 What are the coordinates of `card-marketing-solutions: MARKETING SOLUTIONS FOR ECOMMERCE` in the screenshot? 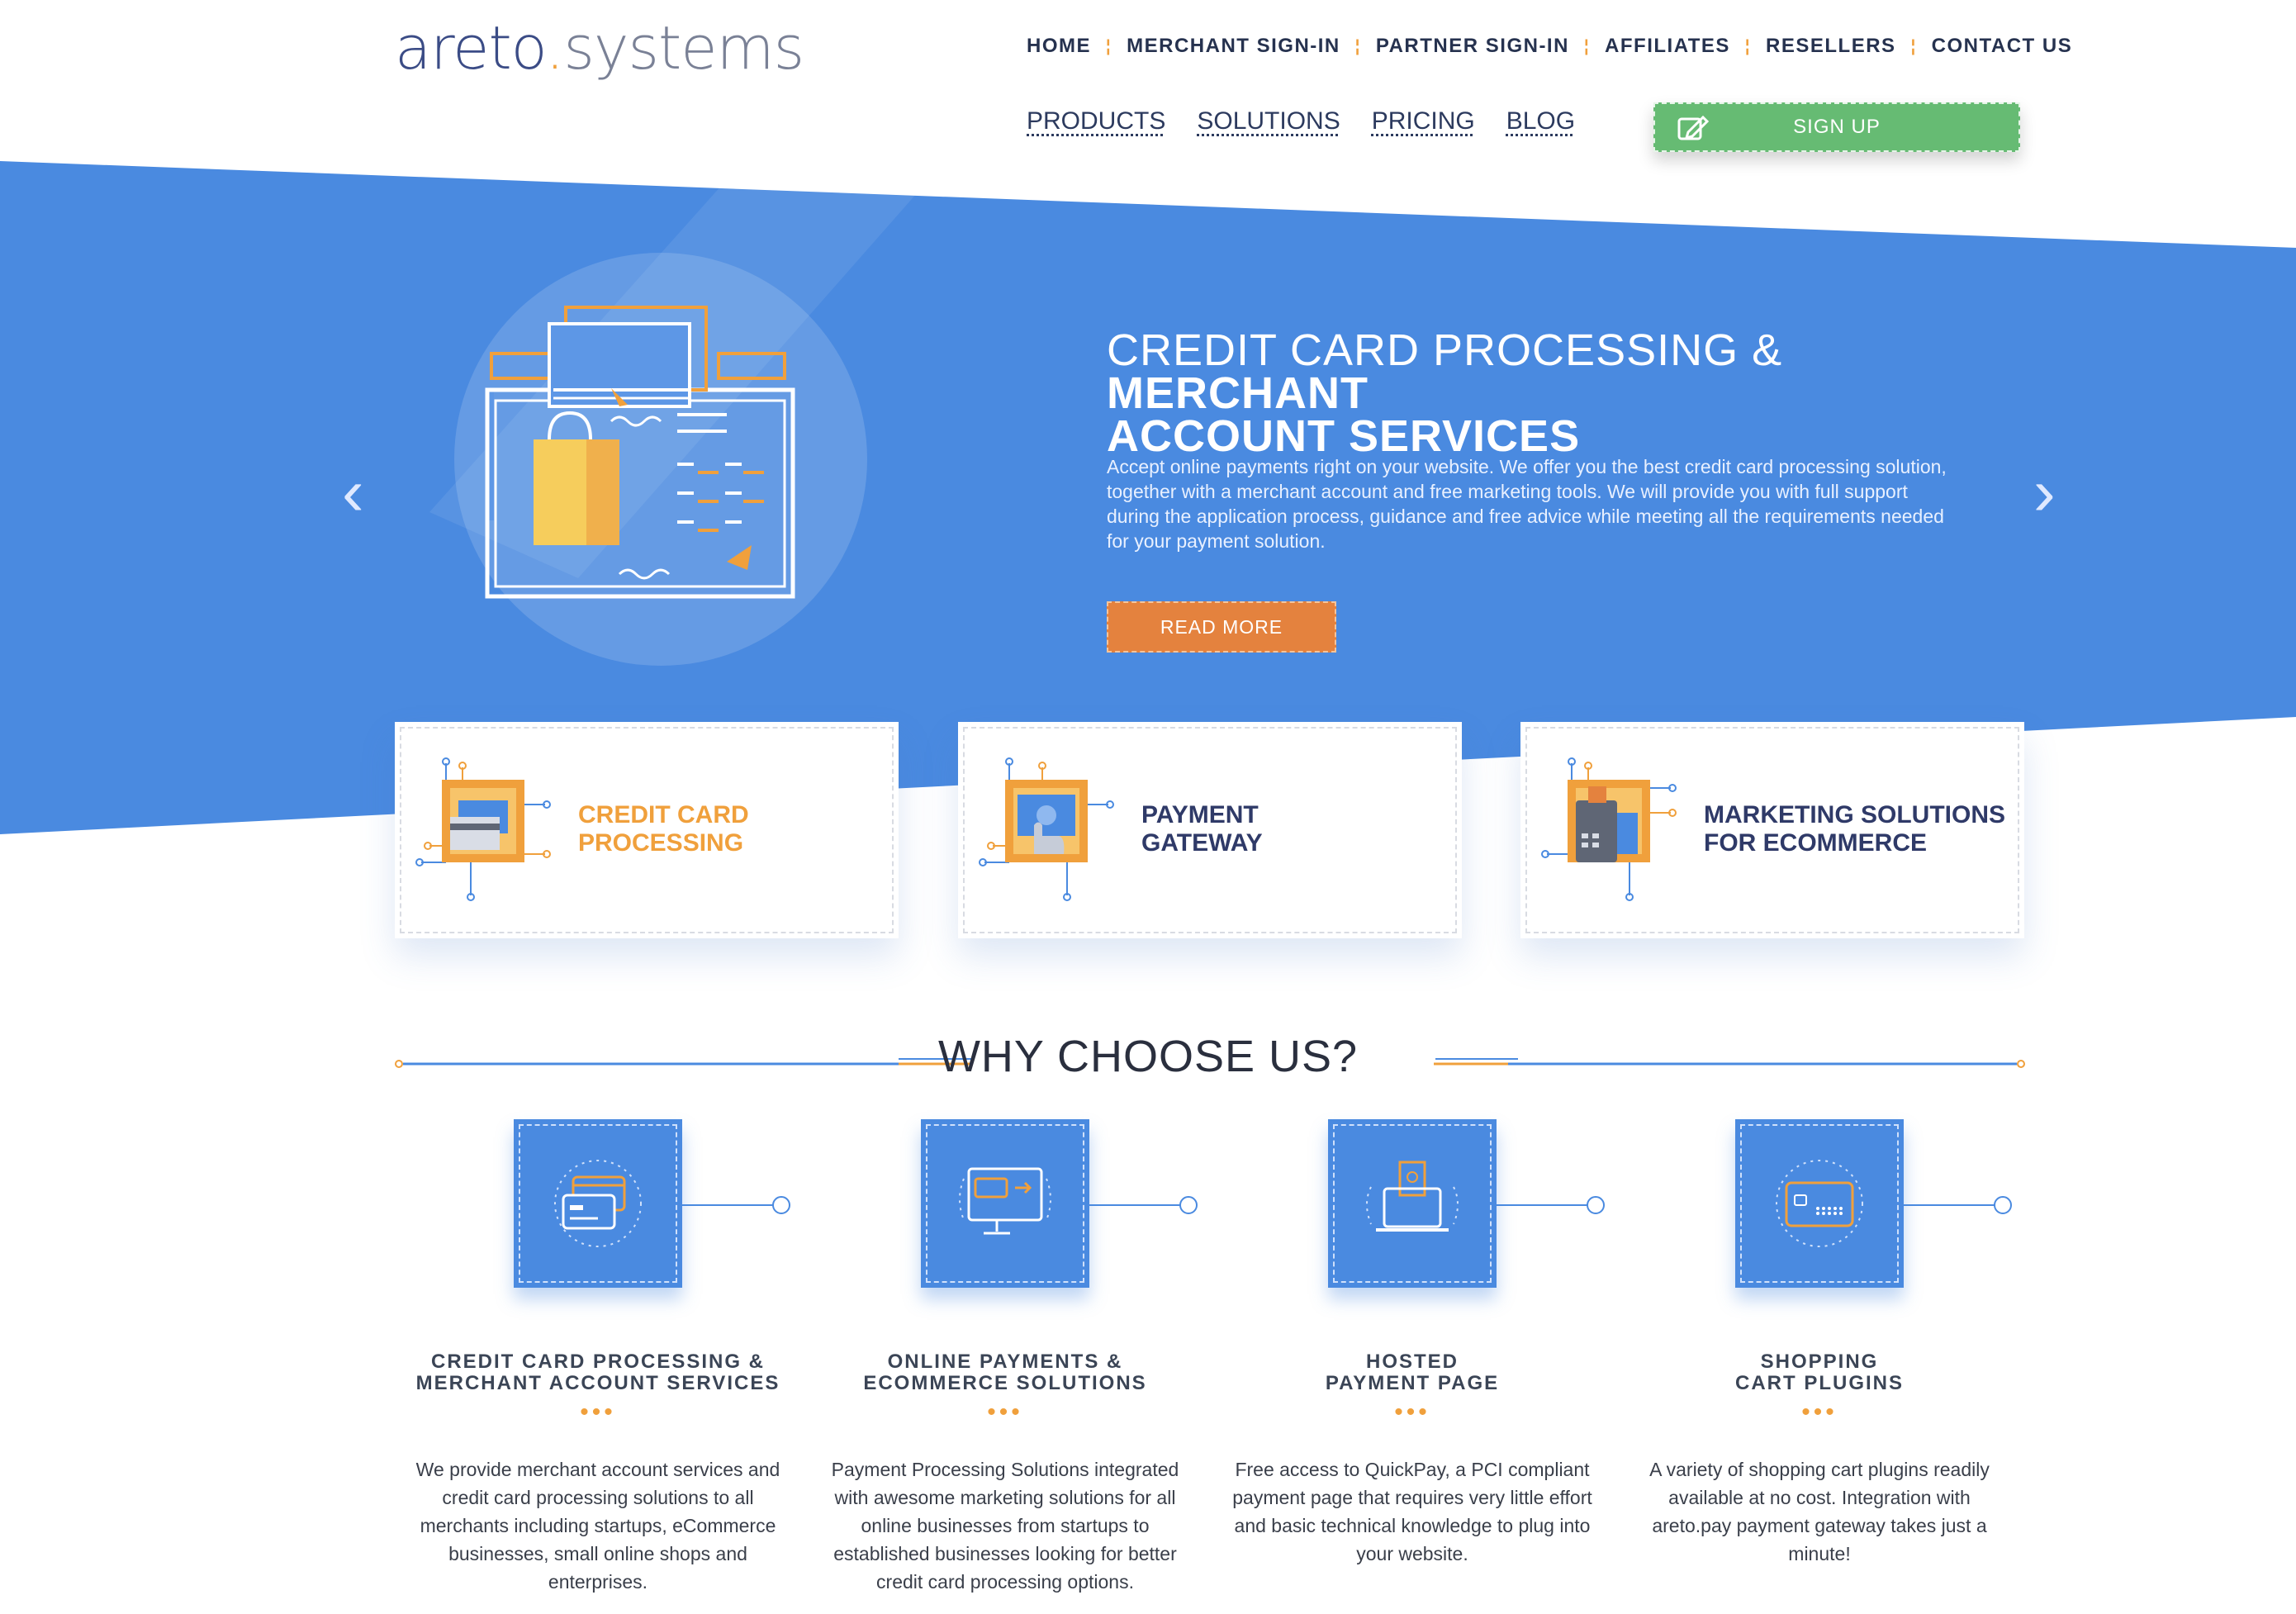 It's located at (1772, 830).